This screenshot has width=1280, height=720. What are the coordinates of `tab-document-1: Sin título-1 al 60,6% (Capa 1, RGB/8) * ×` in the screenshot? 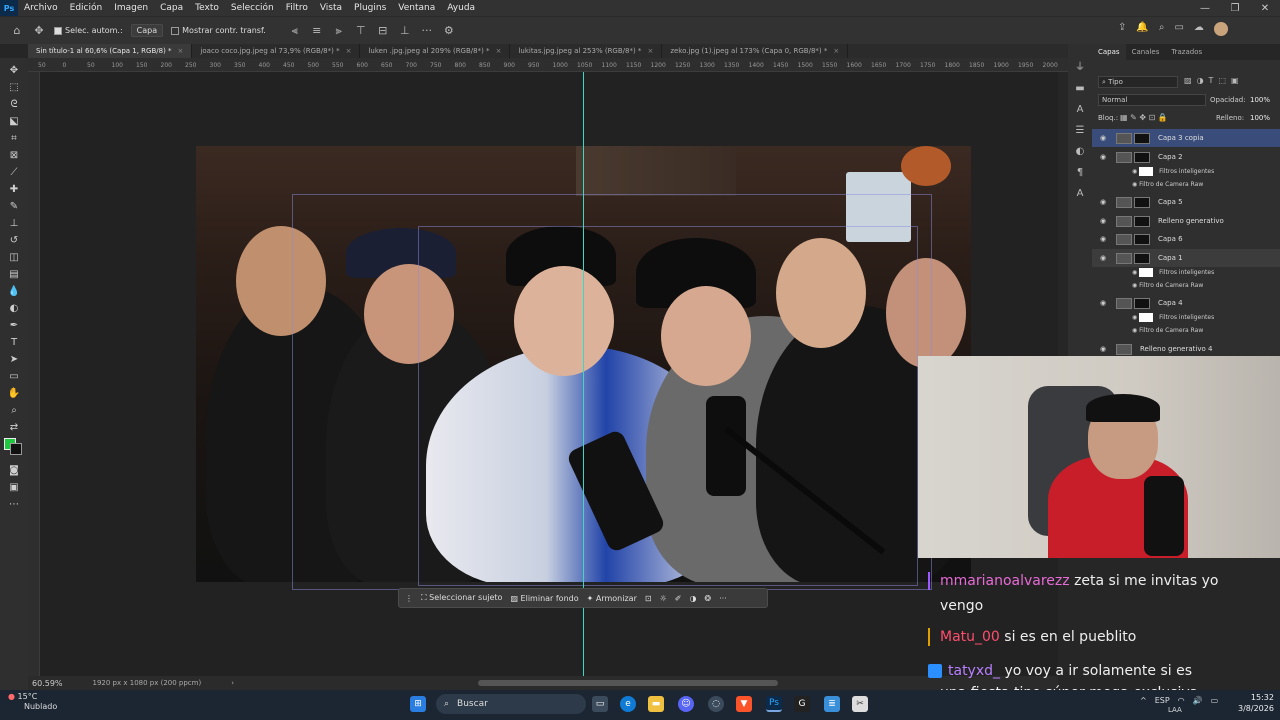 It's located at (110, 51).